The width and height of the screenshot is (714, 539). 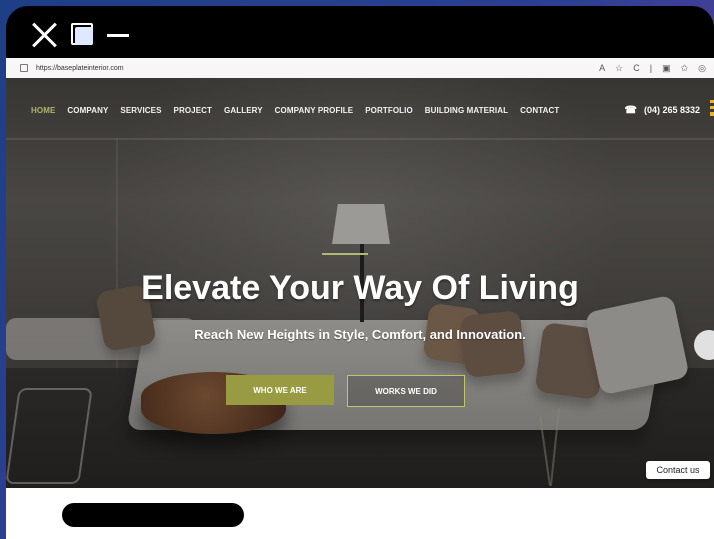 I want to click on nav-item-project: PROJECT, so click(x=193, y=110).